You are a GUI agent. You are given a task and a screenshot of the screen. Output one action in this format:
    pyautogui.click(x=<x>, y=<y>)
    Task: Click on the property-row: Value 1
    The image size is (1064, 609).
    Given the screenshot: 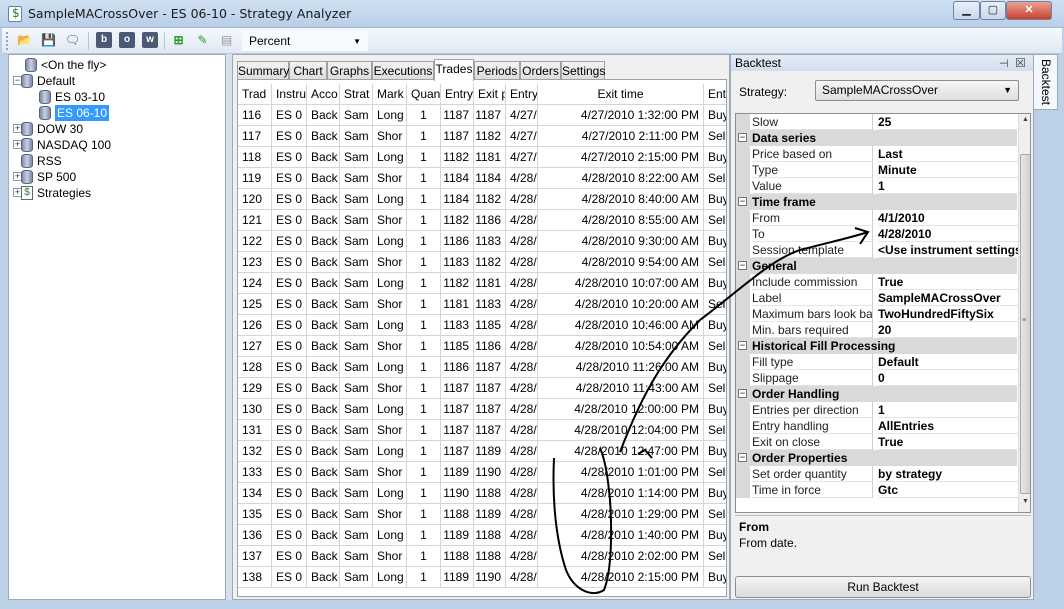 What is the action you would take?
    pyautogui.click(x=877, y=186)
    